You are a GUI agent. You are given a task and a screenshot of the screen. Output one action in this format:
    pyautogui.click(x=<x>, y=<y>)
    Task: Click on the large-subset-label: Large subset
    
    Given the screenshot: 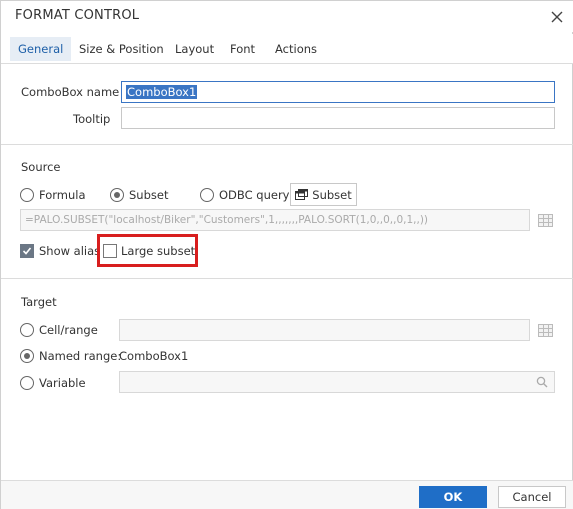 What is the action you would take?
    pyautogui.click(x=158, y=251)
    